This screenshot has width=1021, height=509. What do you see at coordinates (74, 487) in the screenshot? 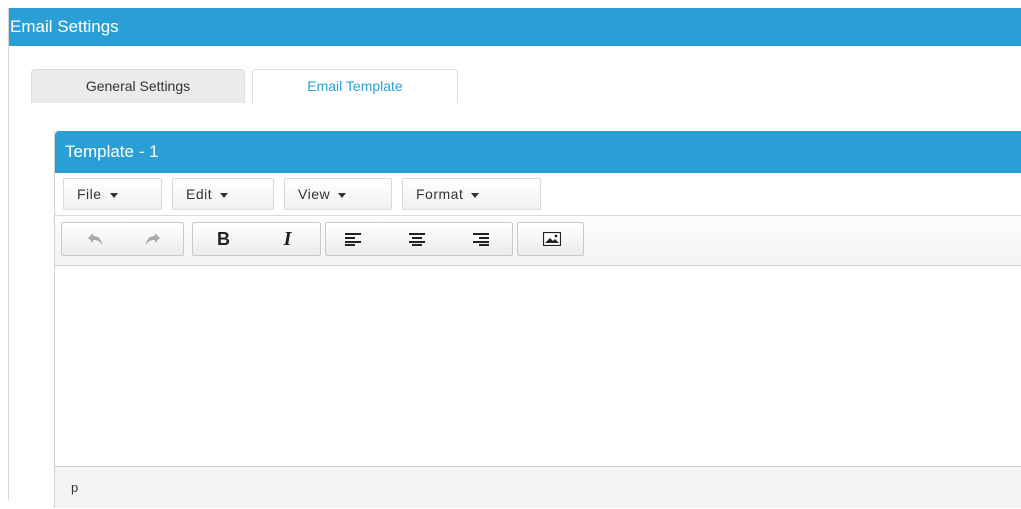
I see `element-path: p` at bounding box center [74, 487].